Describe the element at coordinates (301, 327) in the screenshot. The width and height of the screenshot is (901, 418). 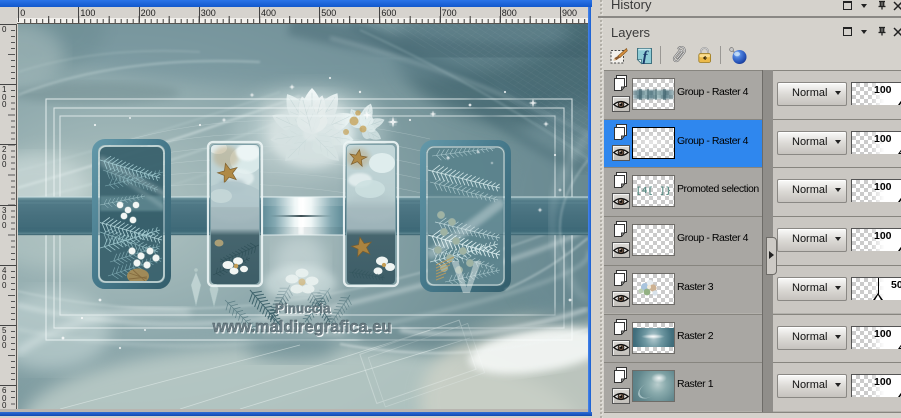
I see `svg-text: www.maldiregrafica.eu` at that location.